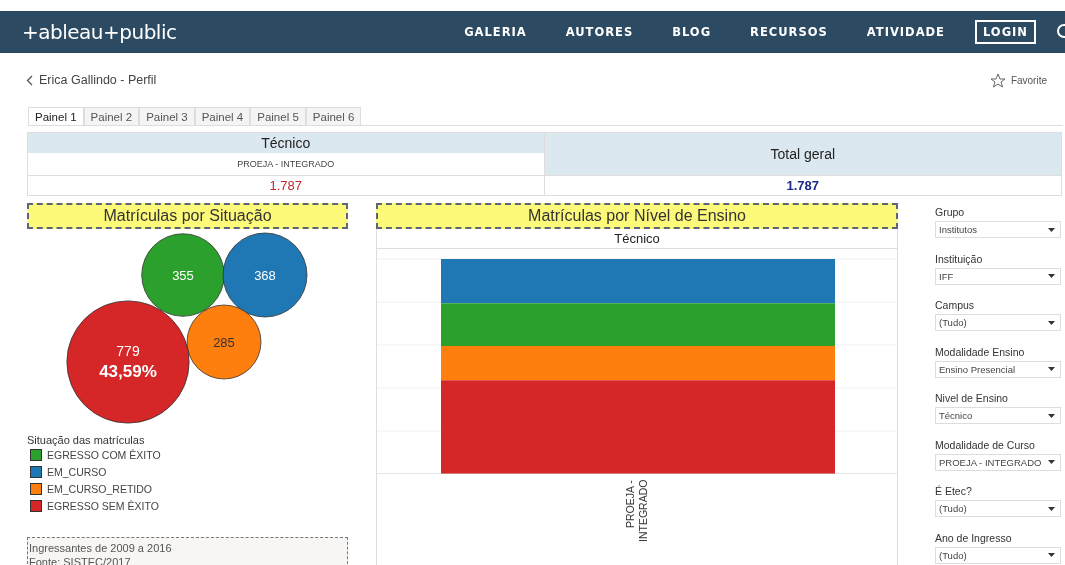 Image resolution: width=1065 pixels, height=565 pixels. Describe the element at coordinates (222, 116) in the screenshot. I see `dashboard-tab: Painel 4` at that location.